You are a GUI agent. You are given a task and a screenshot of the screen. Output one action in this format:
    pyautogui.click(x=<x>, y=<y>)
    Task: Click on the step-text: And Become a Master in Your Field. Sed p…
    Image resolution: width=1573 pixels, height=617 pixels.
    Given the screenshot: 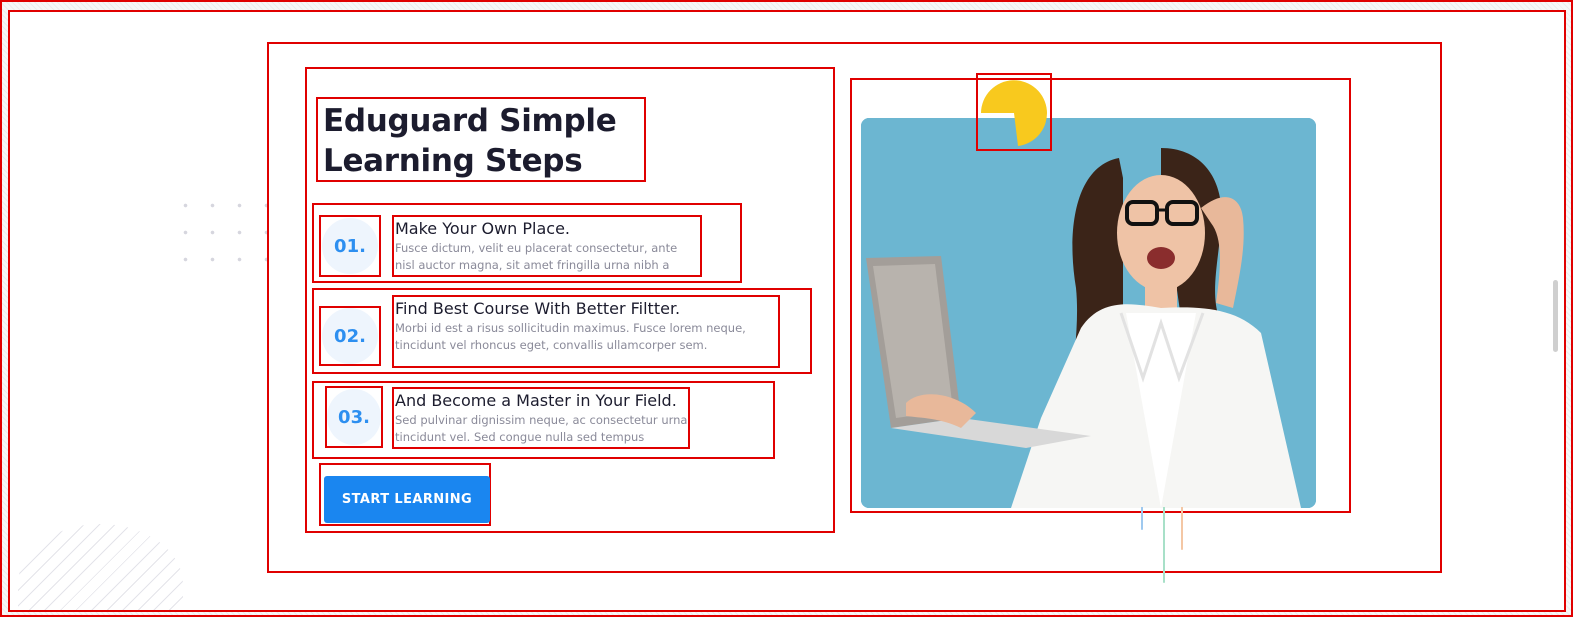 What is the action you would take?
    pyautogui.click(x=541, y=418)
    